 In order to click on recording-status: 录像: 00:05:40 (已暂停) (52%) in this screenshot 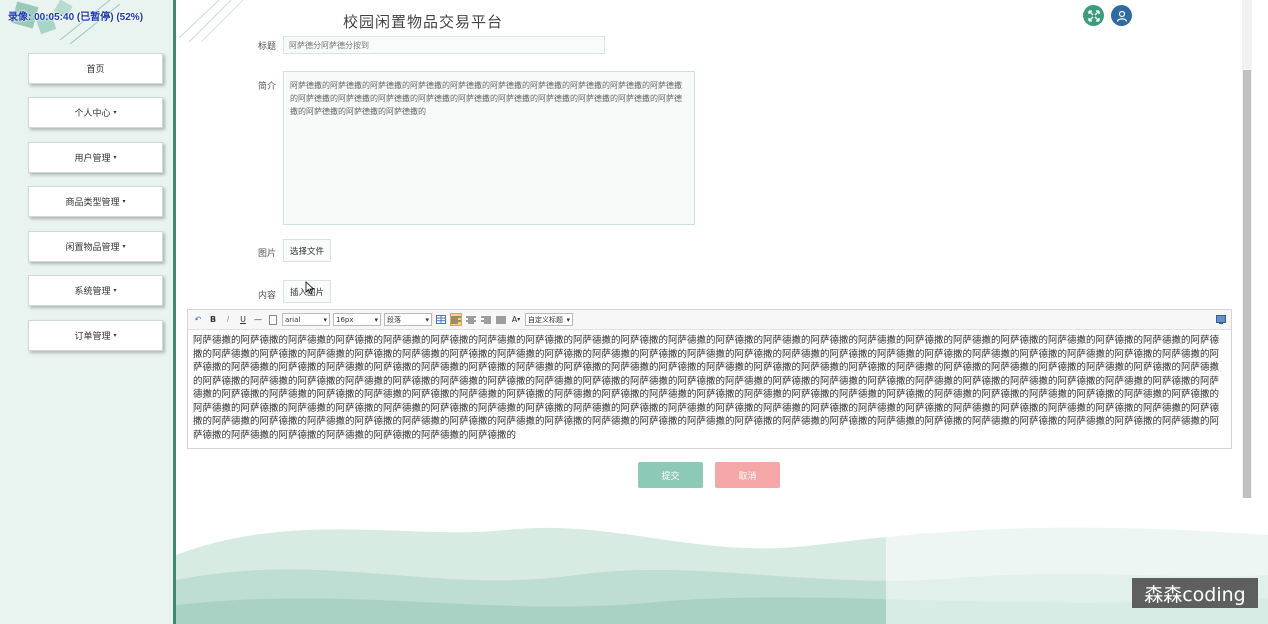, I will do `click(76, 17)`.